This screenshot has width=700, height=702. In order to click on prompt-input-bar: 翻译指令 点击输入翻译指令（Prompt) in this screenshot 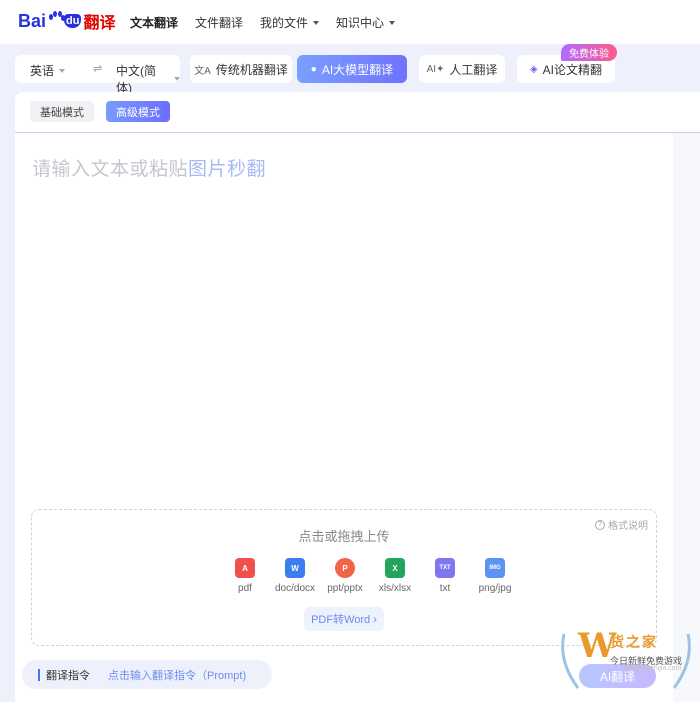, I will do `click(147, 674)`.